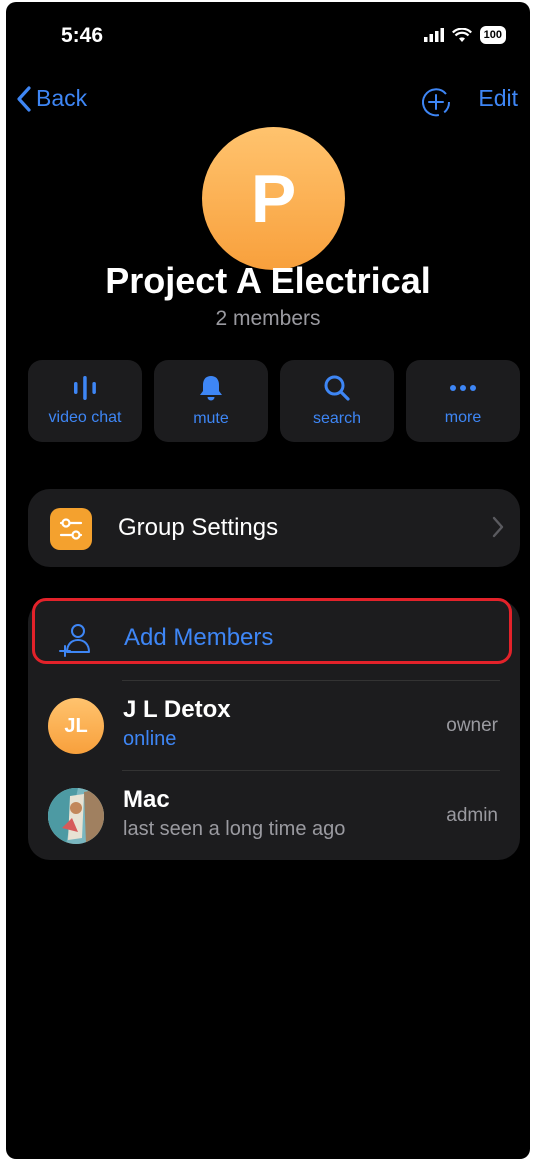  Describe the element at coordinates (234, 829) in the screenshot. I see `member-status: last seen a long time ago` at that location.